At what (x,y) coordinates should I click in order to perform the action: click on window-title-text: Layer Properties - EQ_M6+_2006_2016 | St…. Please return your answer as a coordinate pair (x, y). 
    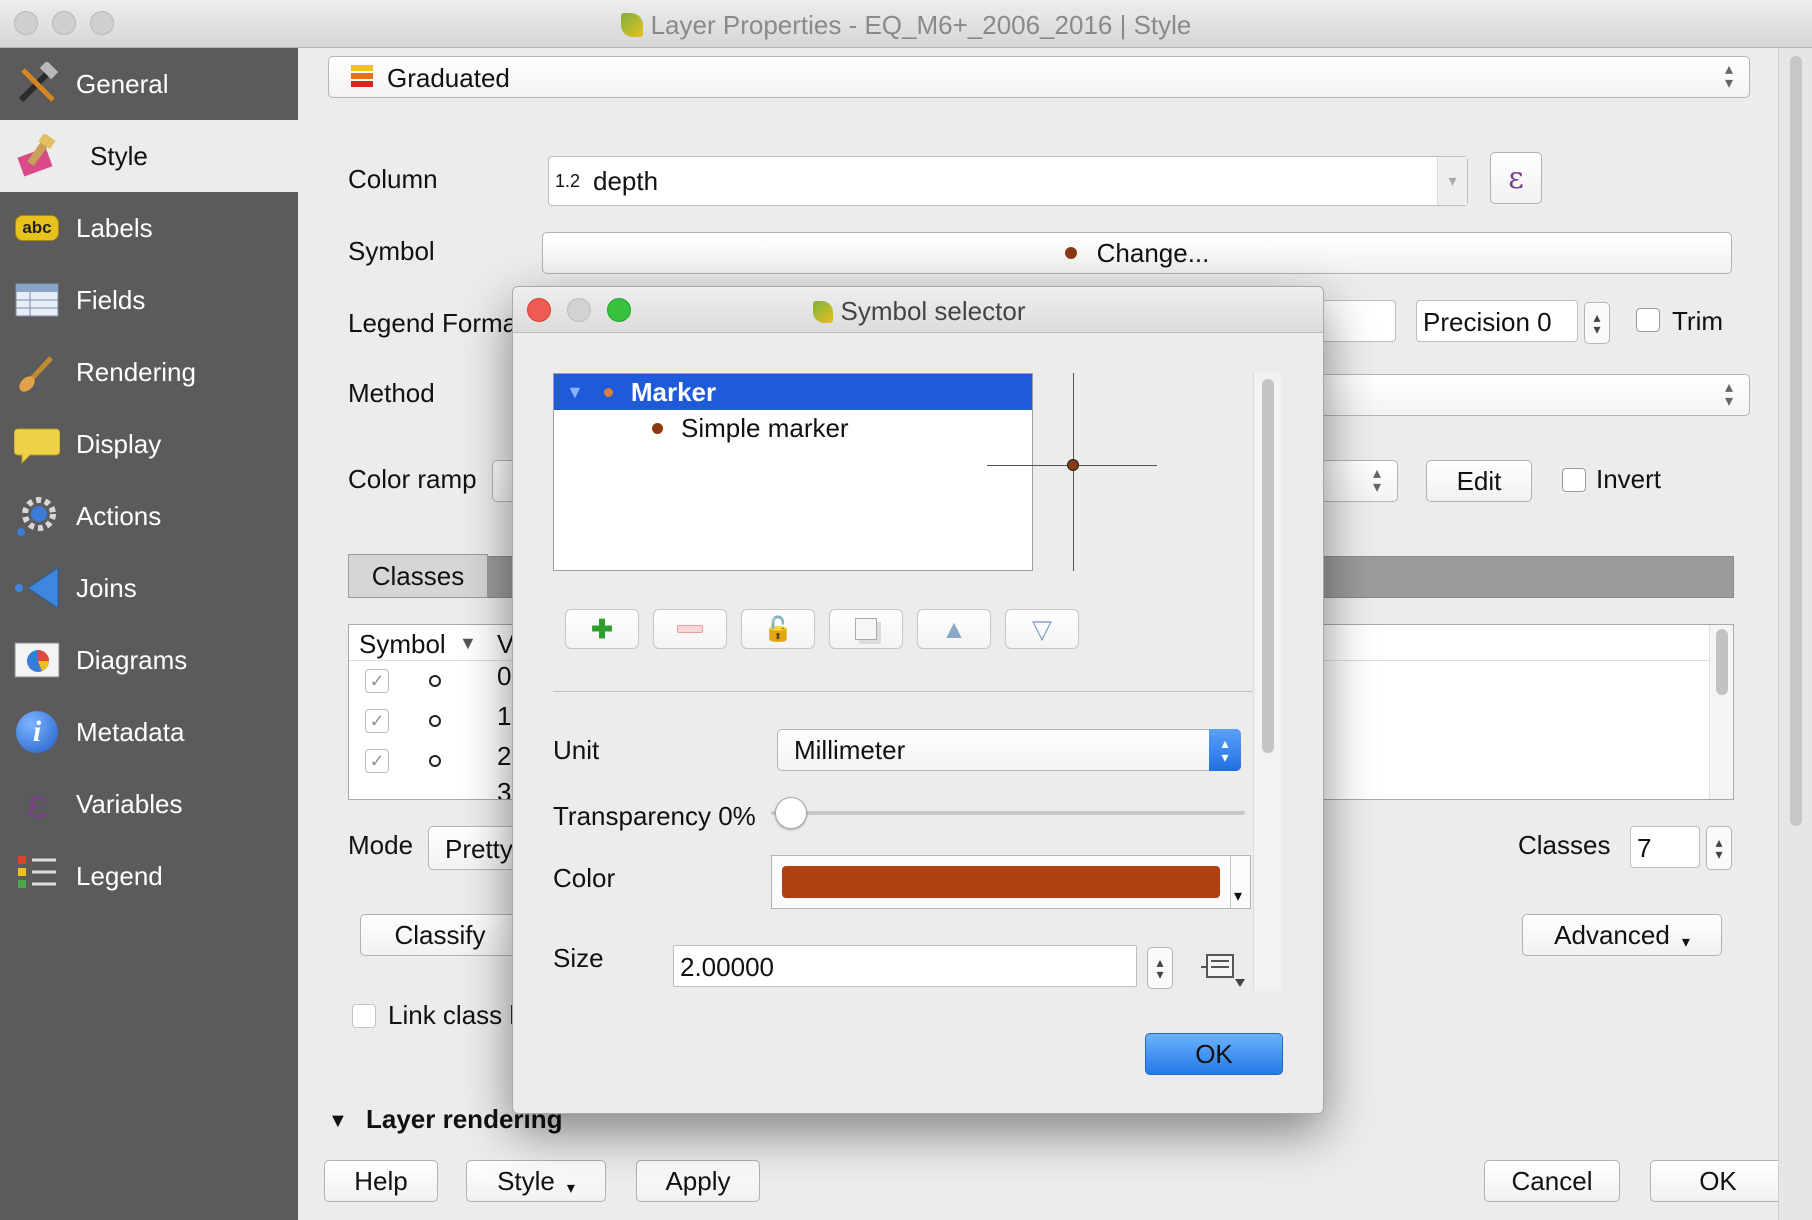
    Looking at the image, I should click on (921, 25).